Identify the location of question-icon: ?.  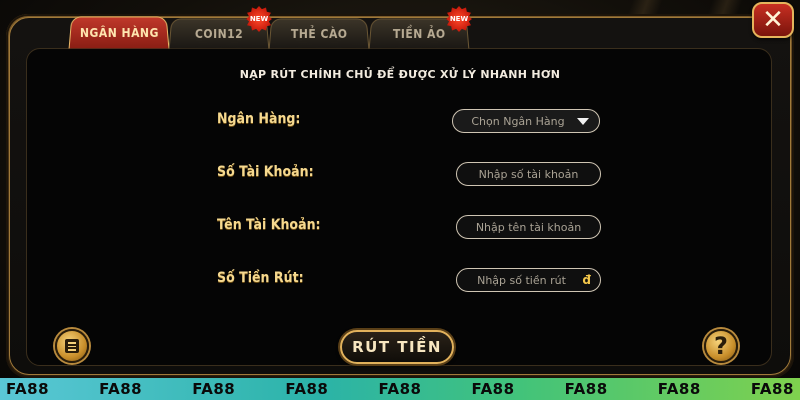
(721, 346).